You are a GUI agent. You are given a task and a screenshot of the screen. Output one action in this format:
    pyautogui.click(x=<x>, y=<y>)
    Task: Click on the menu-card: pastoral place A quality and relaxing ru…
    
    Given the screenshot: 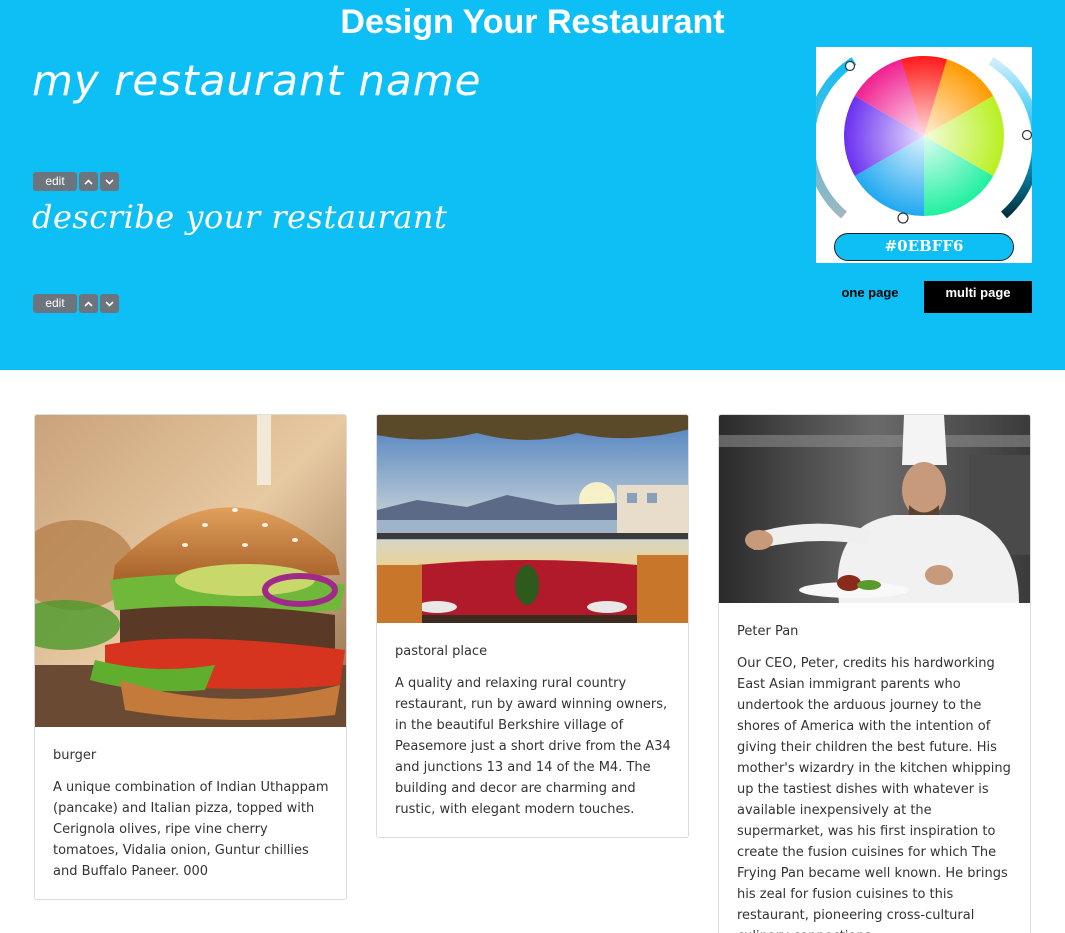 What is the action you would take?
    pyautogui.click(x=532, y=626)
    